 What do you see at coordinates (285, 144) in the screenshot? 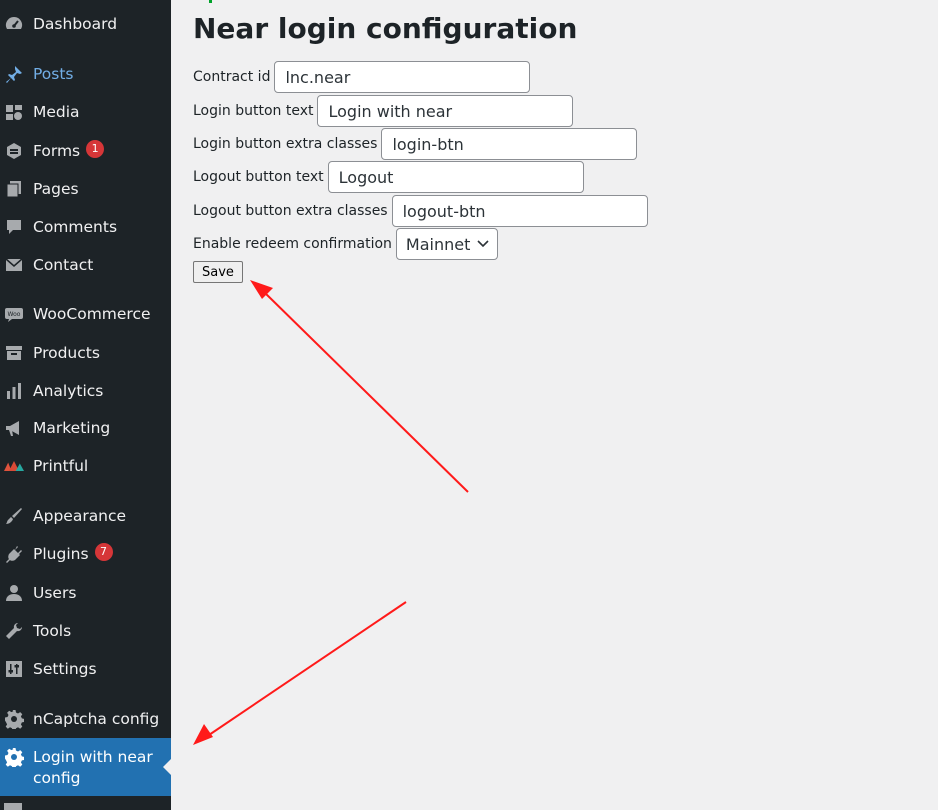
I see `login-extra-classes-label: Login button extra classes` at bounding box center [285, 144].